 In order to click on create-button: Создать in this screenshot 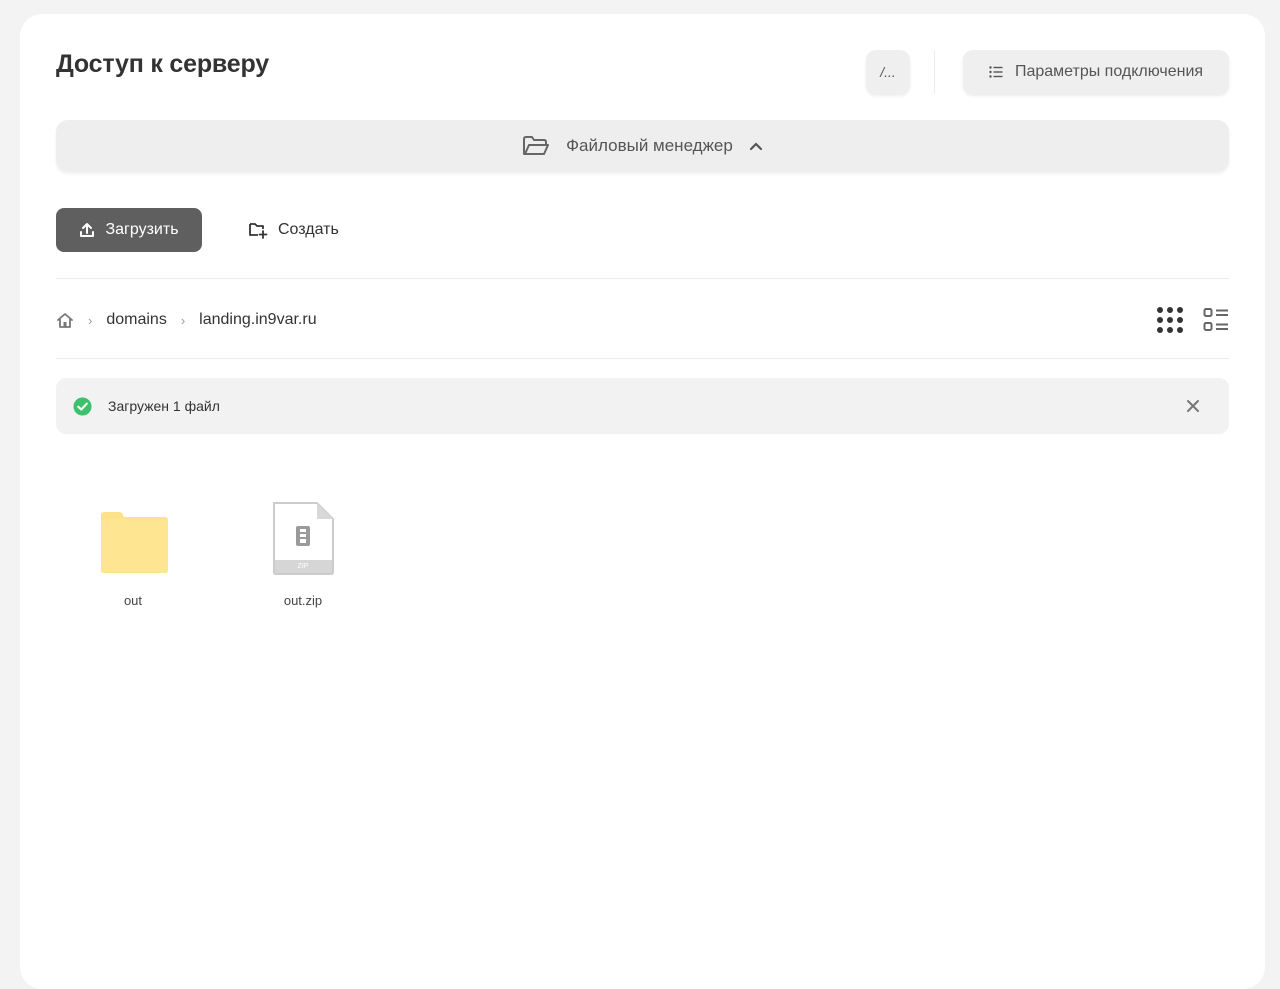, I will do `click(293, 230)`.